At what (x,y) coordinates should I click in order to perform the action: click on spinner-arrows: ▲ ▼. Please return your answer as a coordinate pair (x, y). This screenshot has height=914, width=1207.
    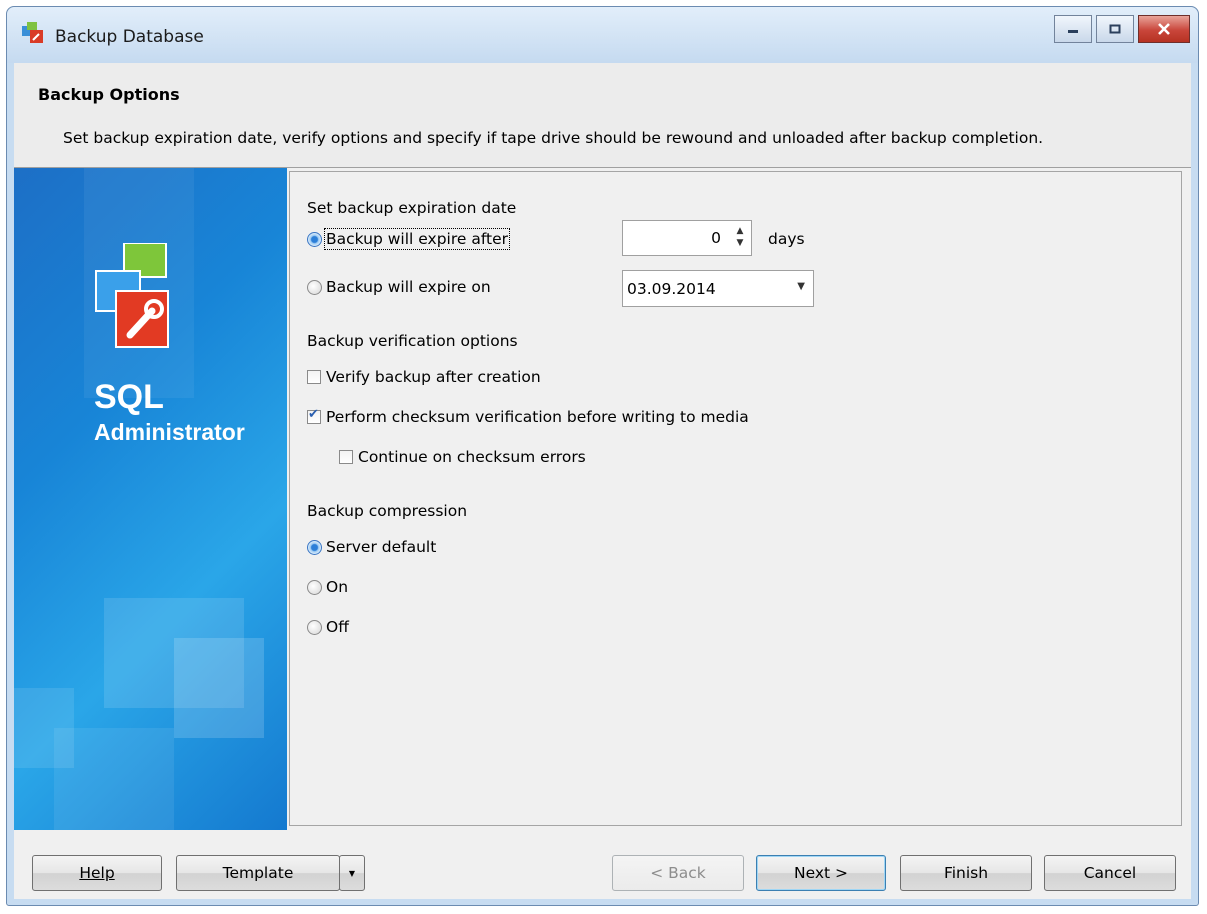
    Looking at the image, I should click on (740, 238).